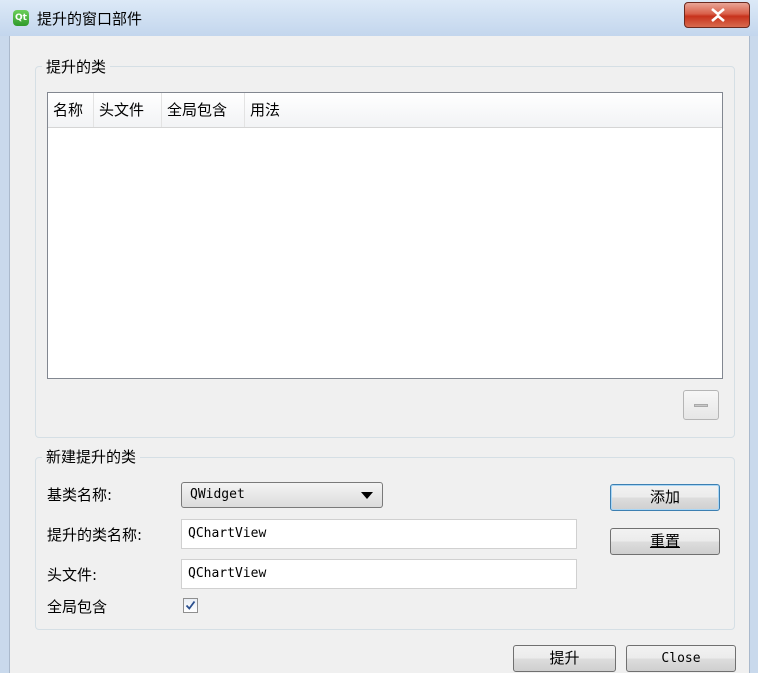  What do you see at coordinates (379, 534) in the screenshot?
I see `promoted-class-name-input: QChartView` at bounding box center [379, 534].